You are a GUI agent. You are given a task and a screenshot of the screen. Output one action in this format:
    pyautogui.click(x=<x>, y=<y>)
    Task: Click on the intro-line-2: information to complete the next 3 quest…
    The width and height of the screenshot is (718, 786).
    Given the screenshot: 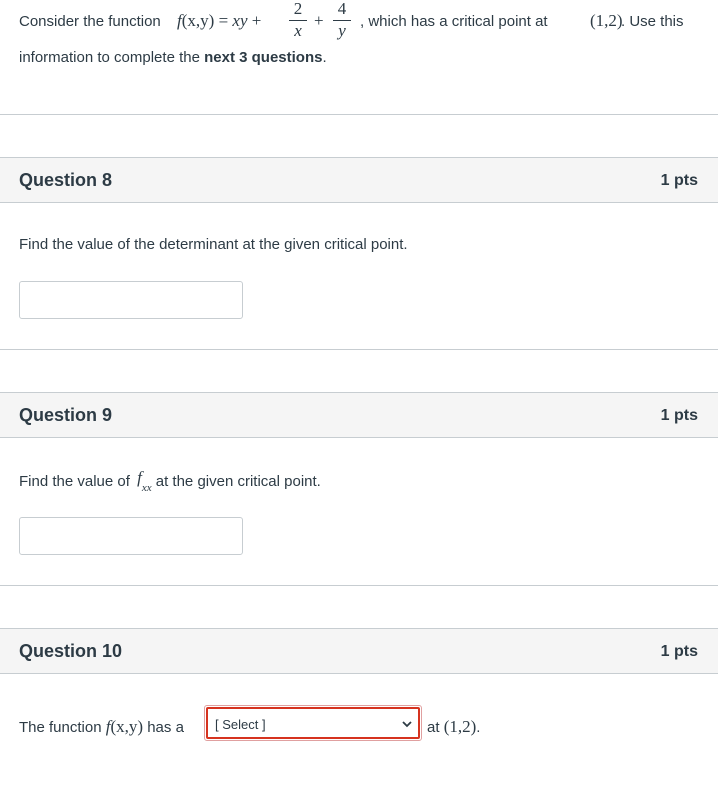 What is the action you would take?
    pyautogui.click(x=173, y=57)
    